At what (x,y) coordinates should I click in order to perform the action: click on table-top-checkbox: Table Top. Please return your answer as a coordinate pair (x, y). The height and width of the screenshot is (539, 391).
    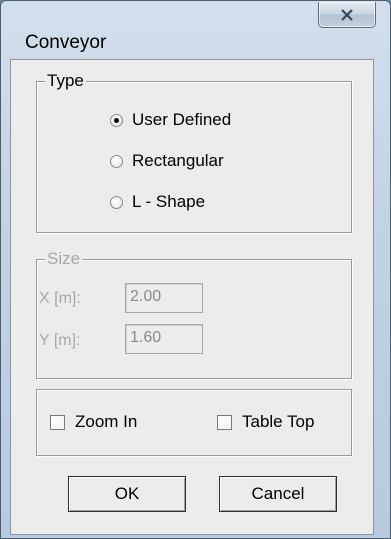
    Looking at the image, I should click on (265, 422).